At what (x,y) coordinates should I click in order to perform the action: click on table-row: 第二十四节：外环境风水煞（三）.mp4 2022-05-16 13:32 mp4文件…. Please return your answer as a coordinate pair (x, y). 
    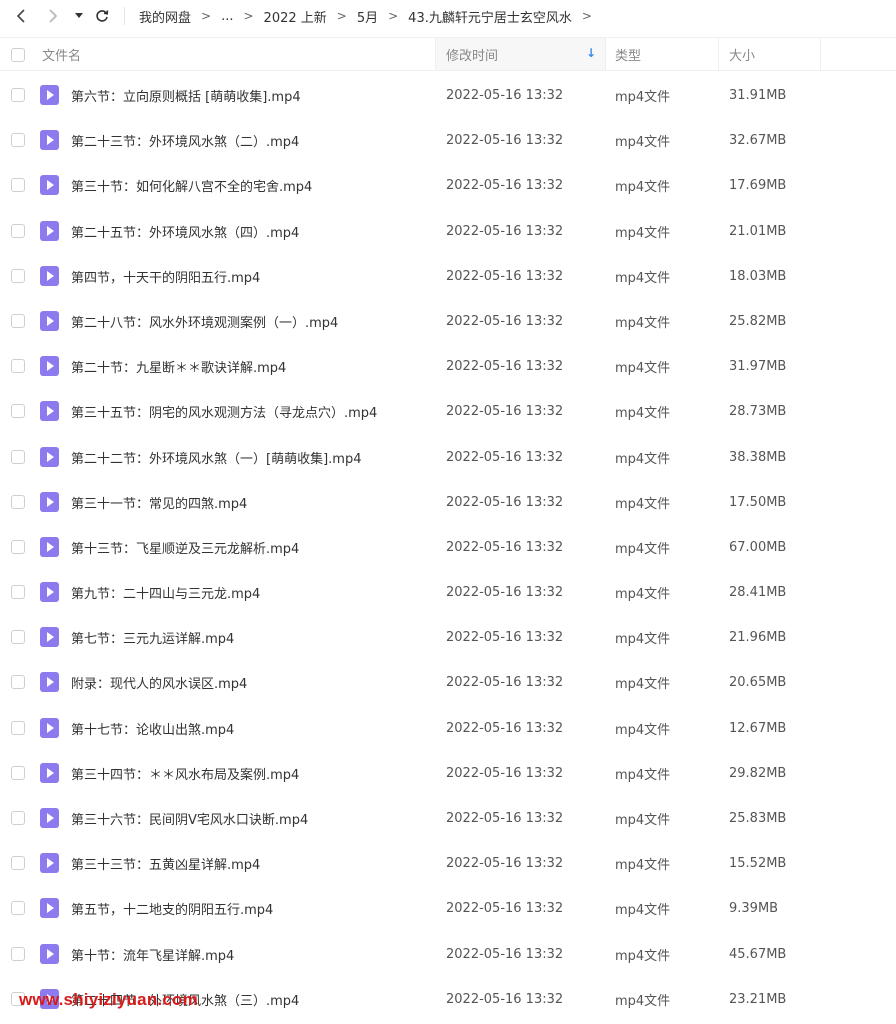
    Looking at the image, I should click on (448, 999).